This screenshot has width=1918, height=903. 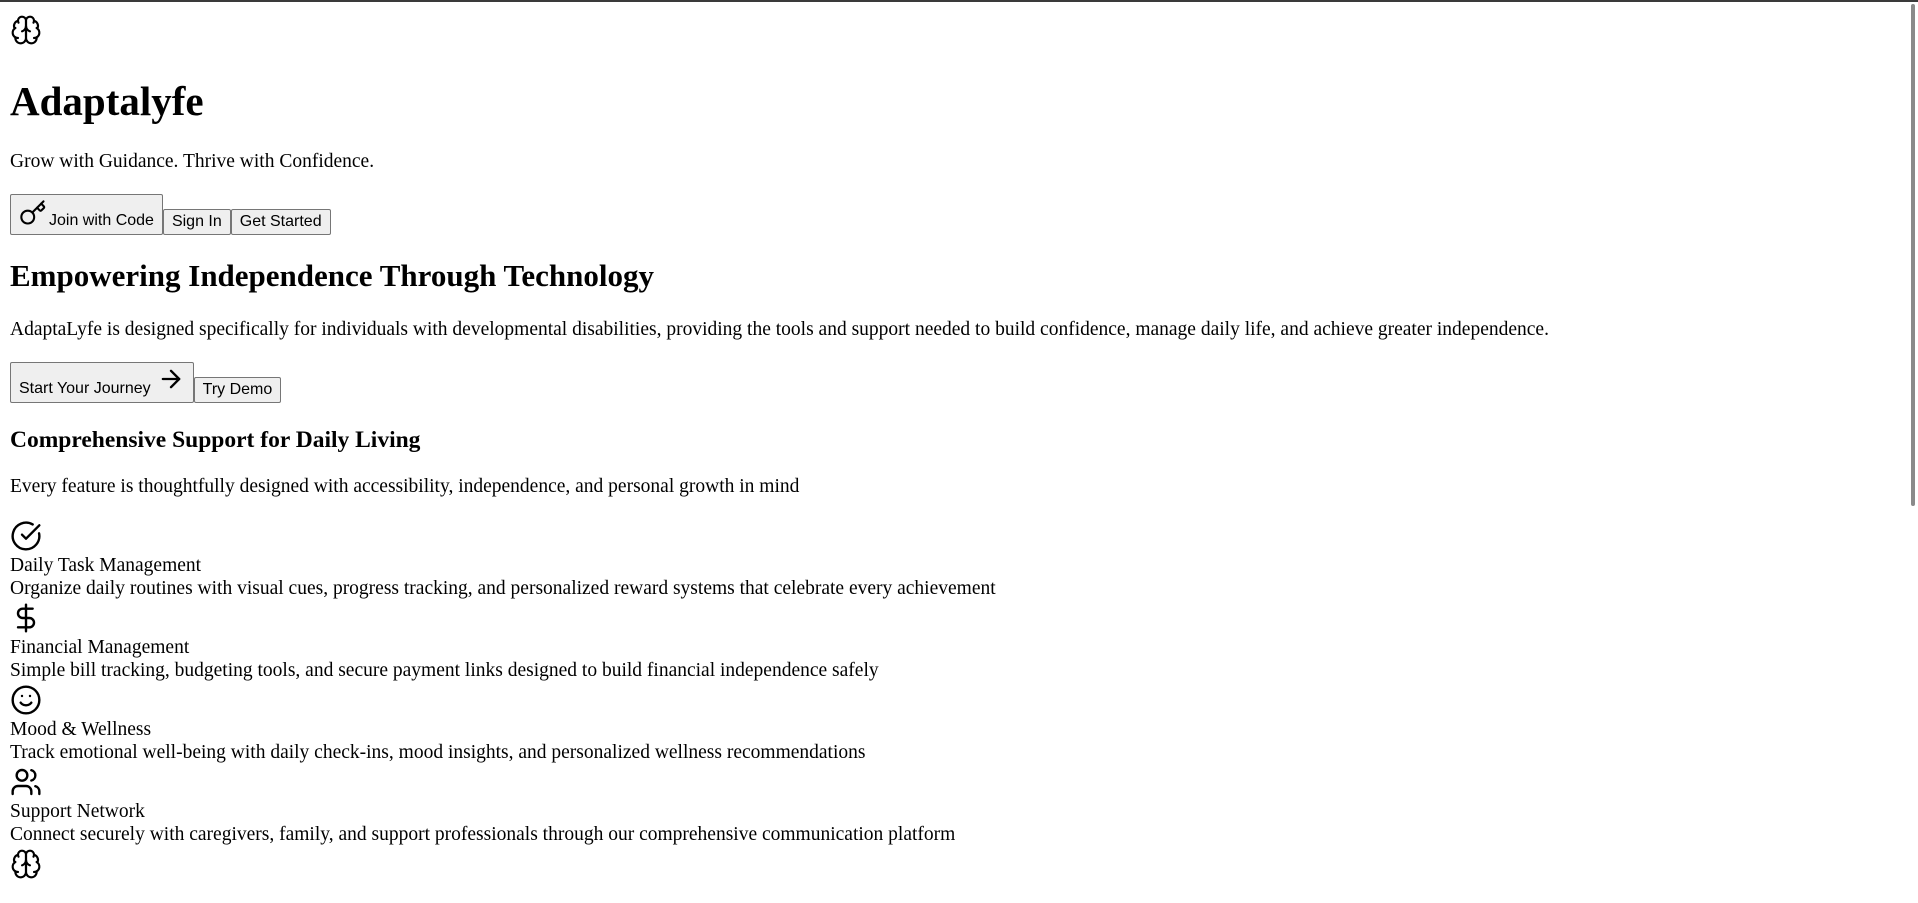 What do you see at coordinates (280, 222) in the screenshot?
I see `get-started-button: Get Started` at bounding box center [280, 222].